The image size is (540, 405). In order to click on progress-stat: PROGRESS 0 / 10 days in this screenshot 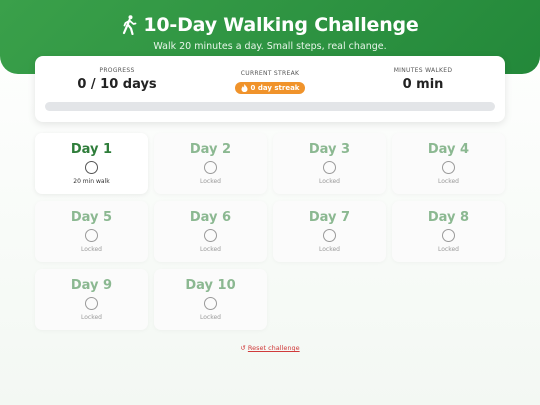, I will do `click(117, 79)`.